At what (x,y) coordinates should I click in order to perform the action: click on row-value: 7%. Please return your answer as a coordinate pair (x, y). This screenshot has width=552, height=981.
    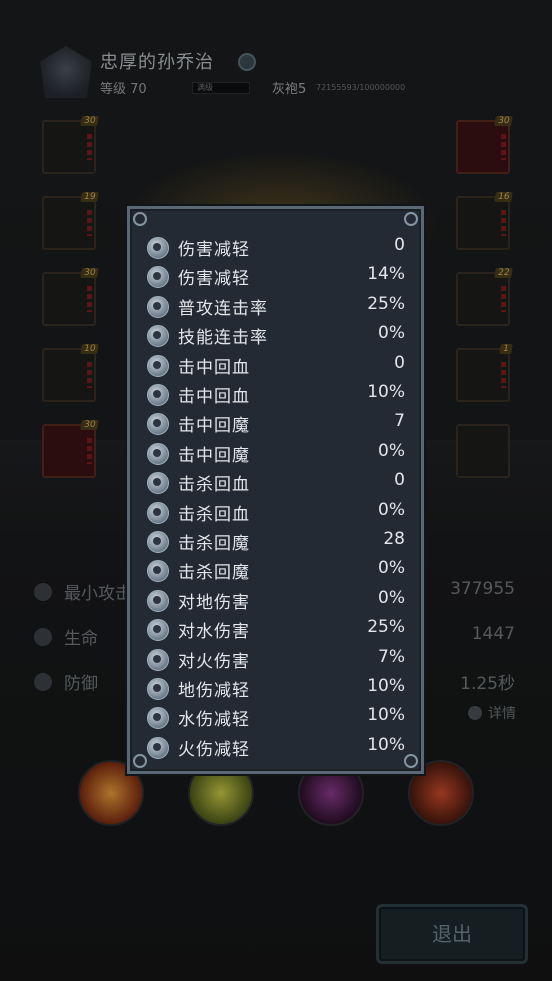
    Looking at the image, I should click on (391, 656).